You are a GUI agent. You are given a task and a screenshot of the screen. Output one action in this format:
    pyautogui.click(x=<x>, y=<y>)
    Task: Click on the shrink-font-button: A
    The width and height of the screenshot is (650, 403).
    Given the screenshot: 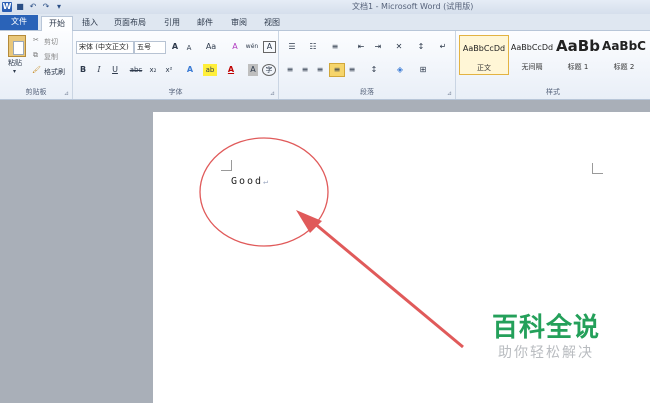 What is the action you would take?
    pyautogui.click(x=189, y=48)
    